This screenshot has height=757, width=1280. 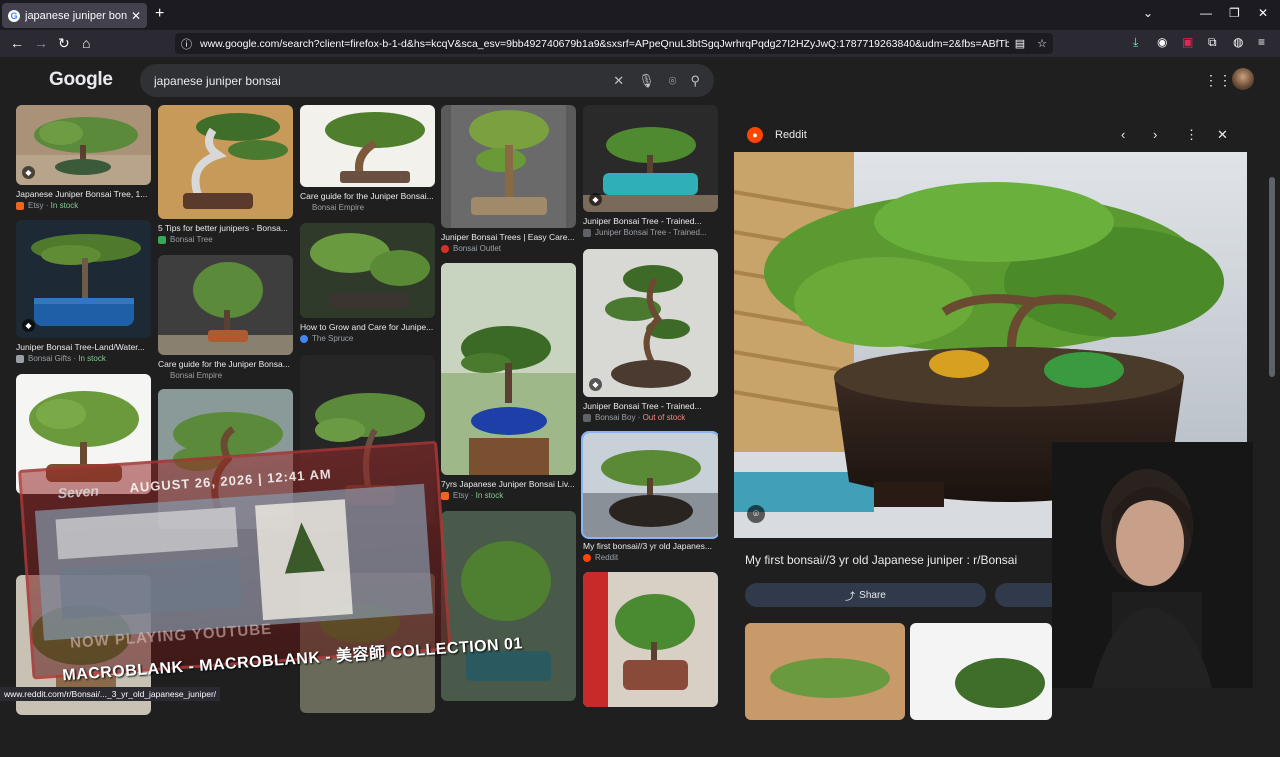 I want to click on tab-title: japanese juniper bonsai - Goog, so click(x=76, y=15).